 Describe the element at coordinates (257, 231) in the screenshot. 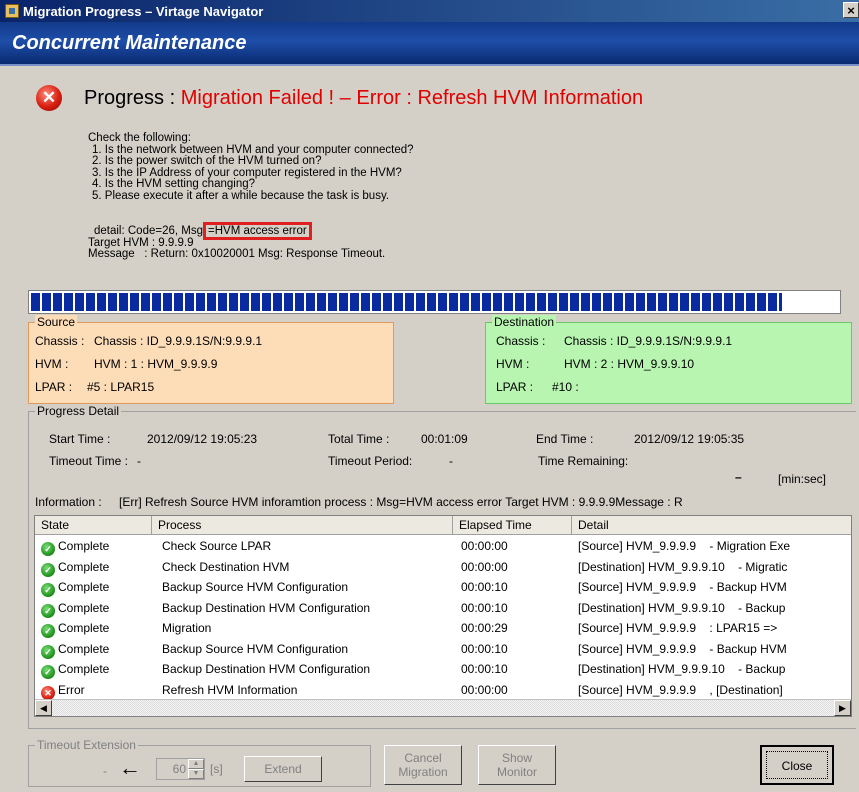

I see `detail-highlight: =HVM access error` at that location.